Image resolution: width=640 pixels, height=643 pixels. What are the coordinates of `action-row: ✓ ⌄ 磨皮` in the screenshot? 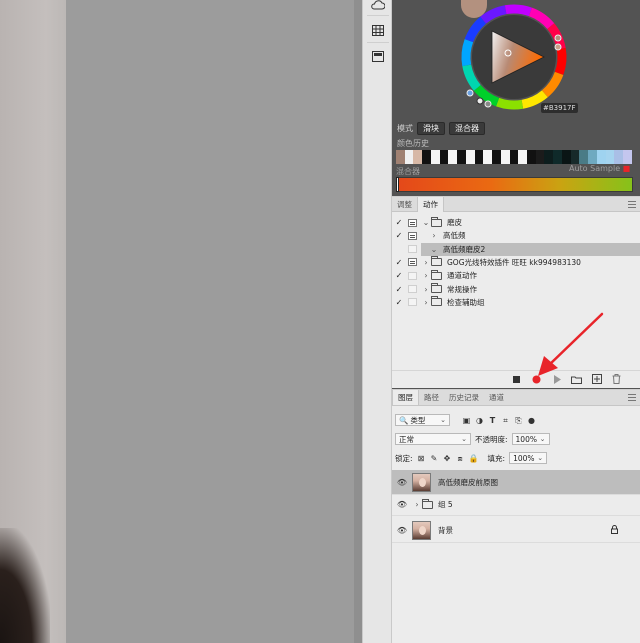 It's located at (516, 222).